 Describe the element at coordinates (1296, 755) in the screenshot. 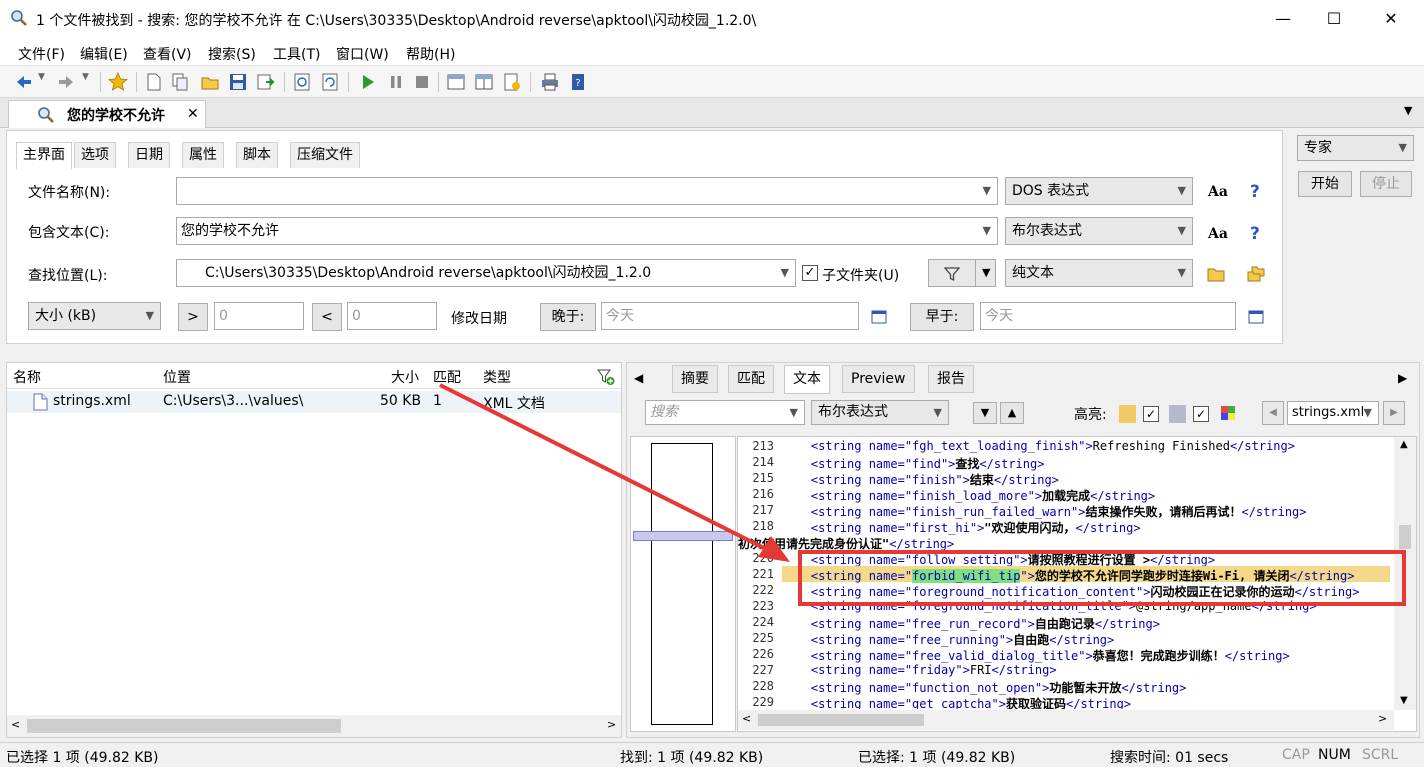

I see `status-caps: CAP` at that location.